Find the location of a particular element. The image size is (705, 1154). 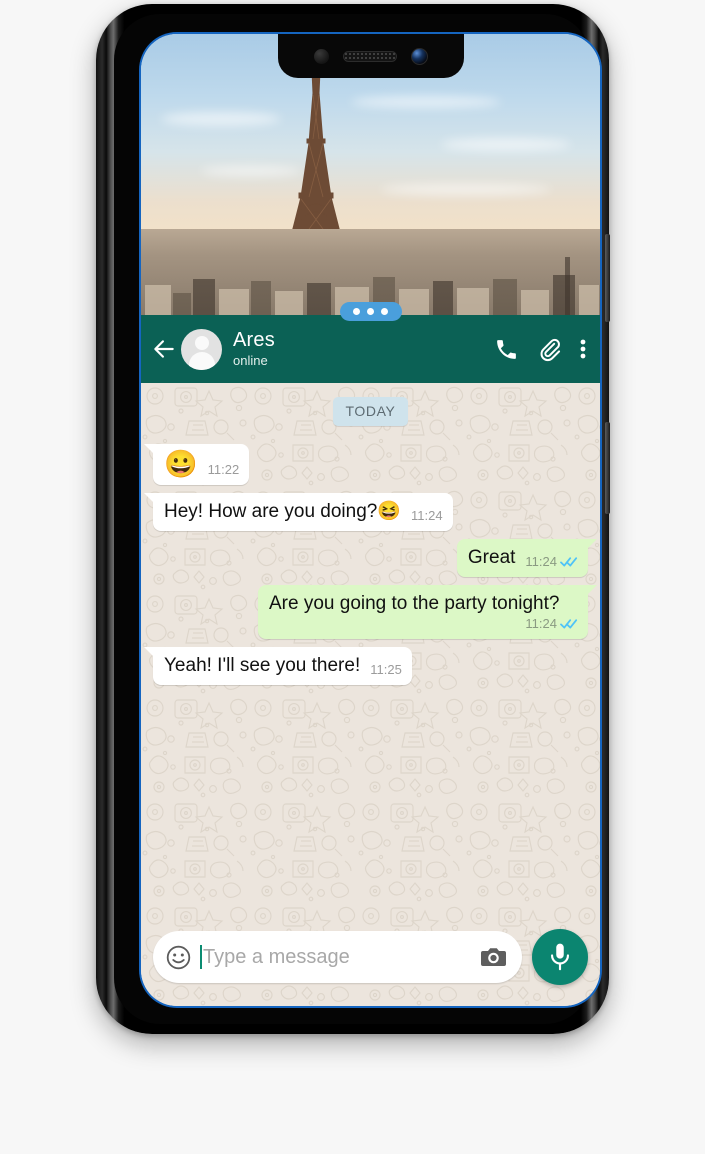

message-bubble-incoming: Hey! How are you doing?😆 11:24 is located at coordinates (298, 512).